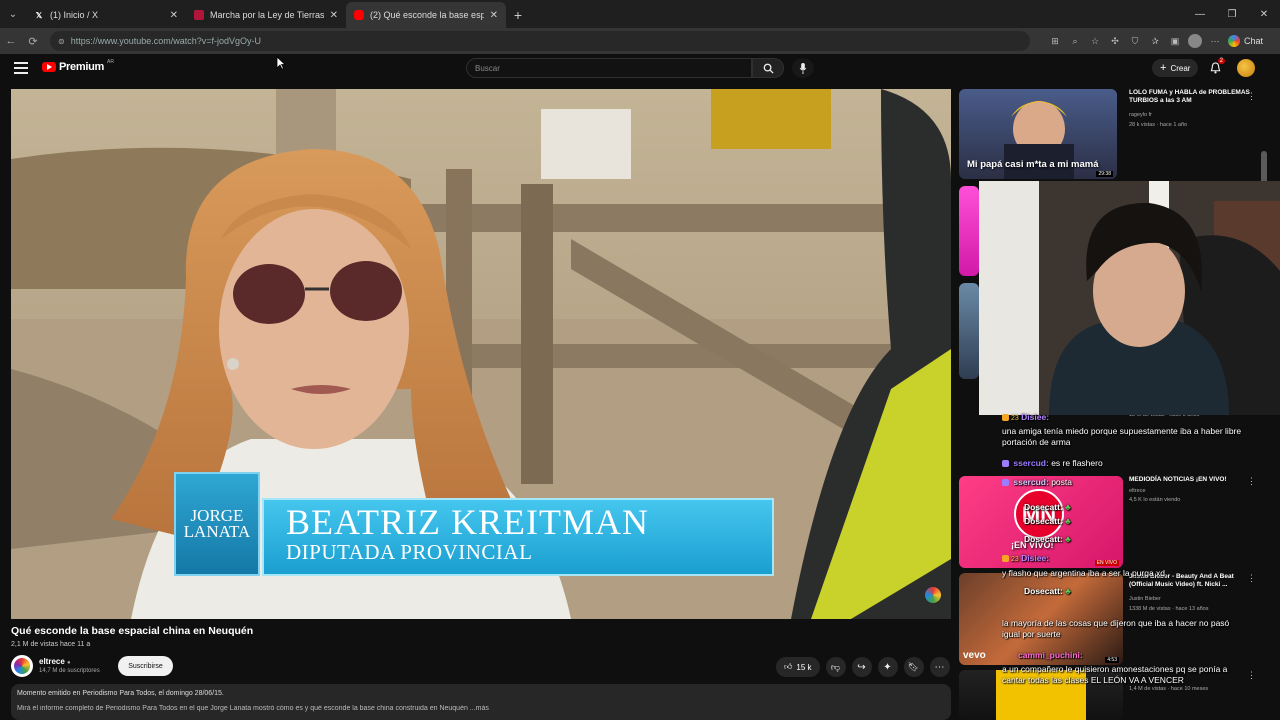 Image resolution: width=1280 pixels, height=720 pixels. Describe the element at coordinates (11, 41) in the screenshot. I see `back-icon: ←` at that location.